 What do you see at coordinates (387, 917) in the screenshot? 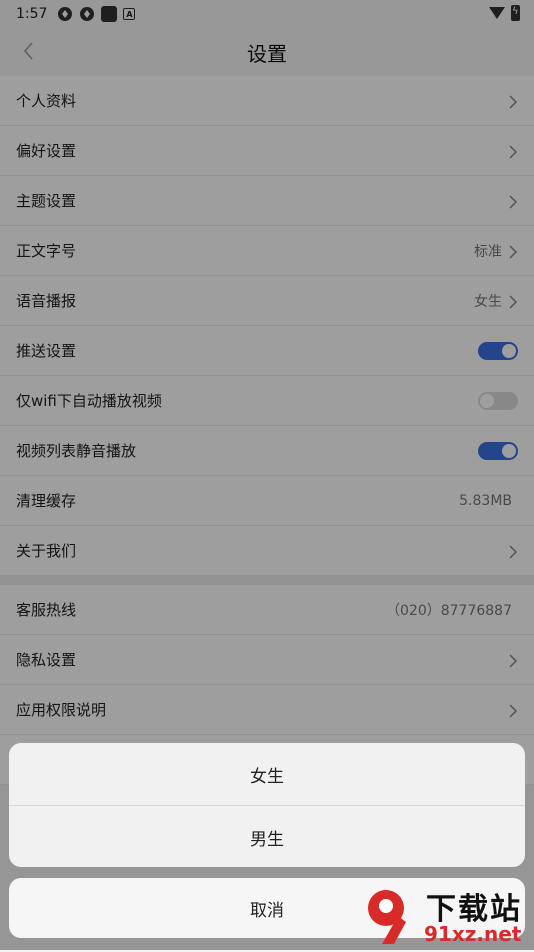
I see `watermark-9-icon` at bounding box center [387, 917].